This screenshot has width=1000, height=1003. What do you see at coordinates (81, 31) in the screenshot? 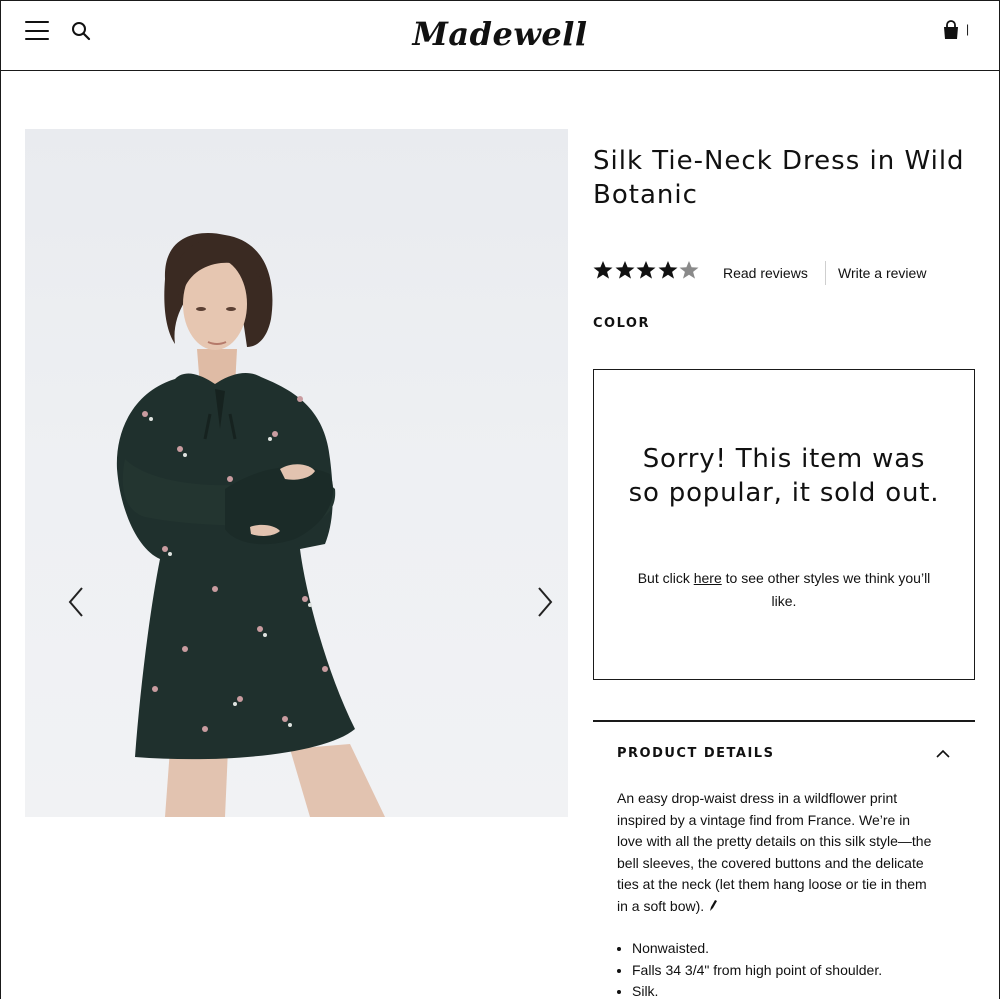
I see `search-icon` at bounding box center [81, 31].